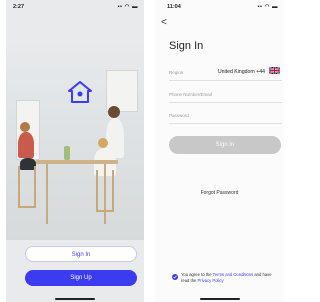  What do you see at coordinates (25, 127) in the screenshot?
I see `child-left-head` at bounding box center [25, 127].